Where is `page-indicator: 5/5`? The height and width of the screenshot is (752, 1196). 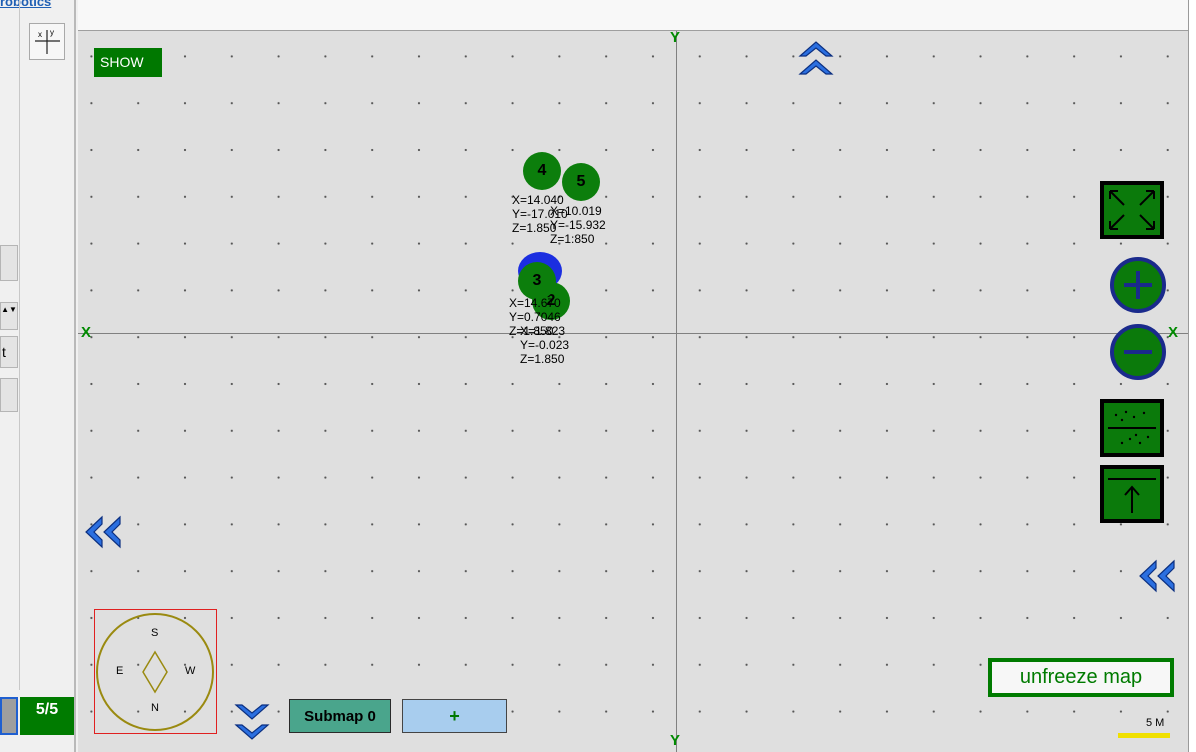 page-indicator: 5/5 is located at coordinates (47, 716).